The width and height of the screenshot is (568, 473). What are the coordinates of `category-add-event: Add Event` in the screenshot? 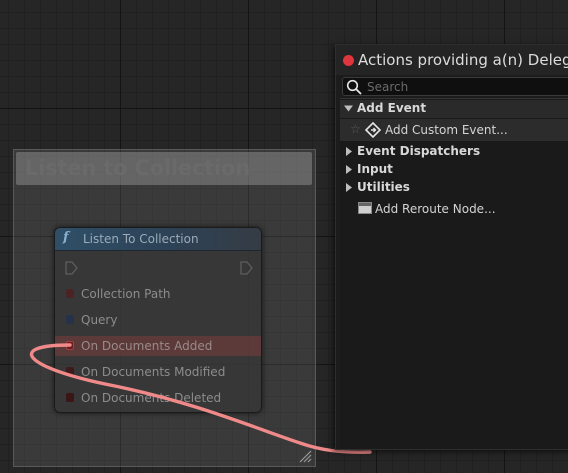 It's located at (454, 109).